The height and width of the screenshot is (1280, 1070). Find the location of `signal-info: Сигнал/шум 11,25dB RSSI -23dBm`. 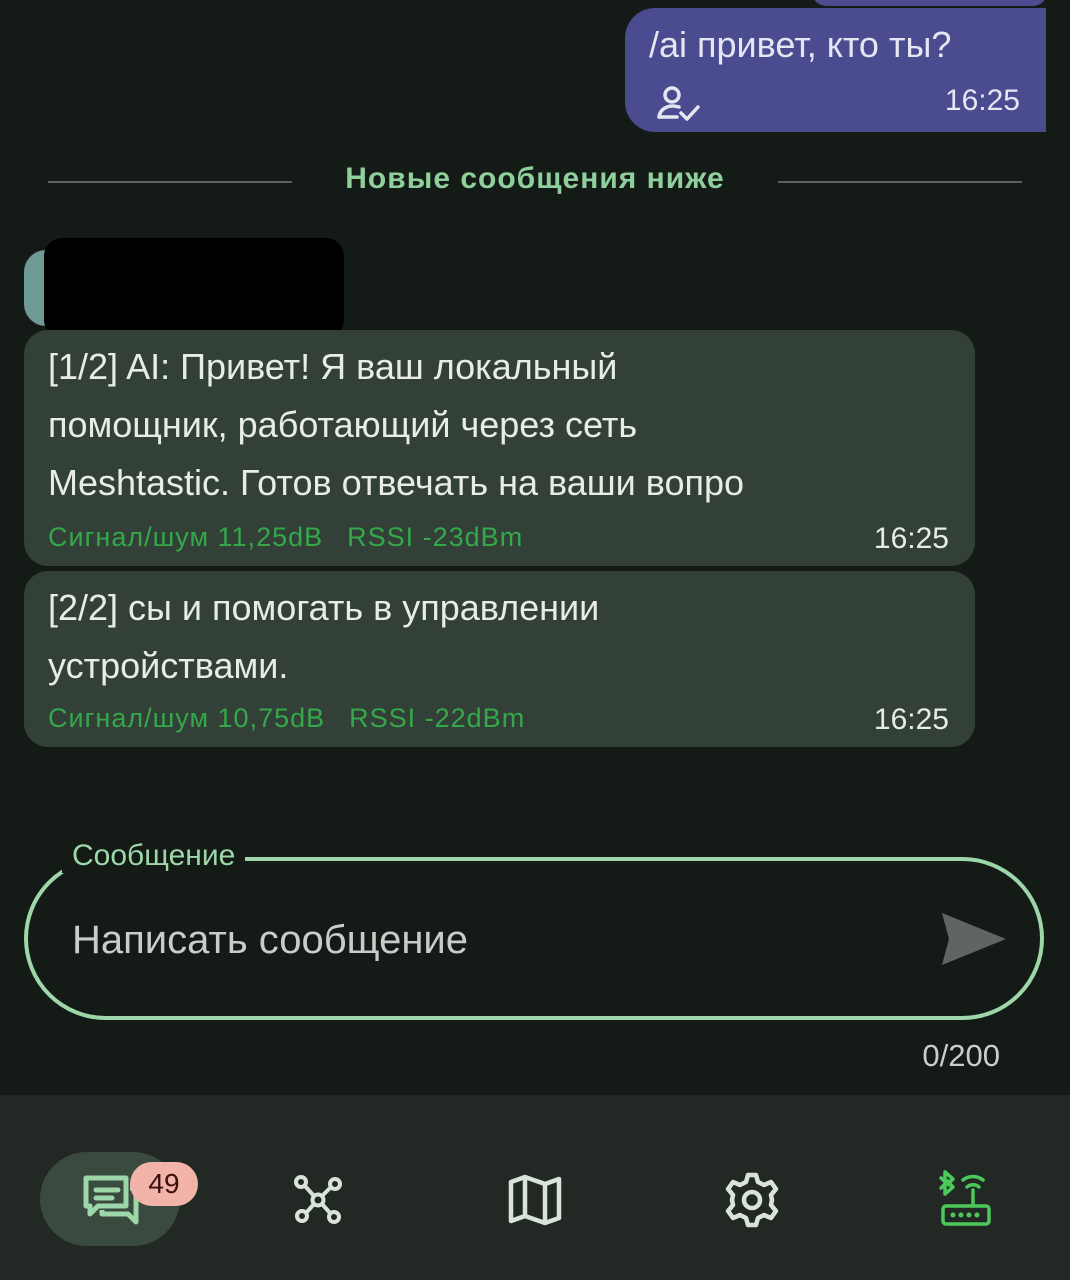

signal-info: Сигнал/шум 11,25dB RSSI -23dBm is located at coordinates (285, 537).